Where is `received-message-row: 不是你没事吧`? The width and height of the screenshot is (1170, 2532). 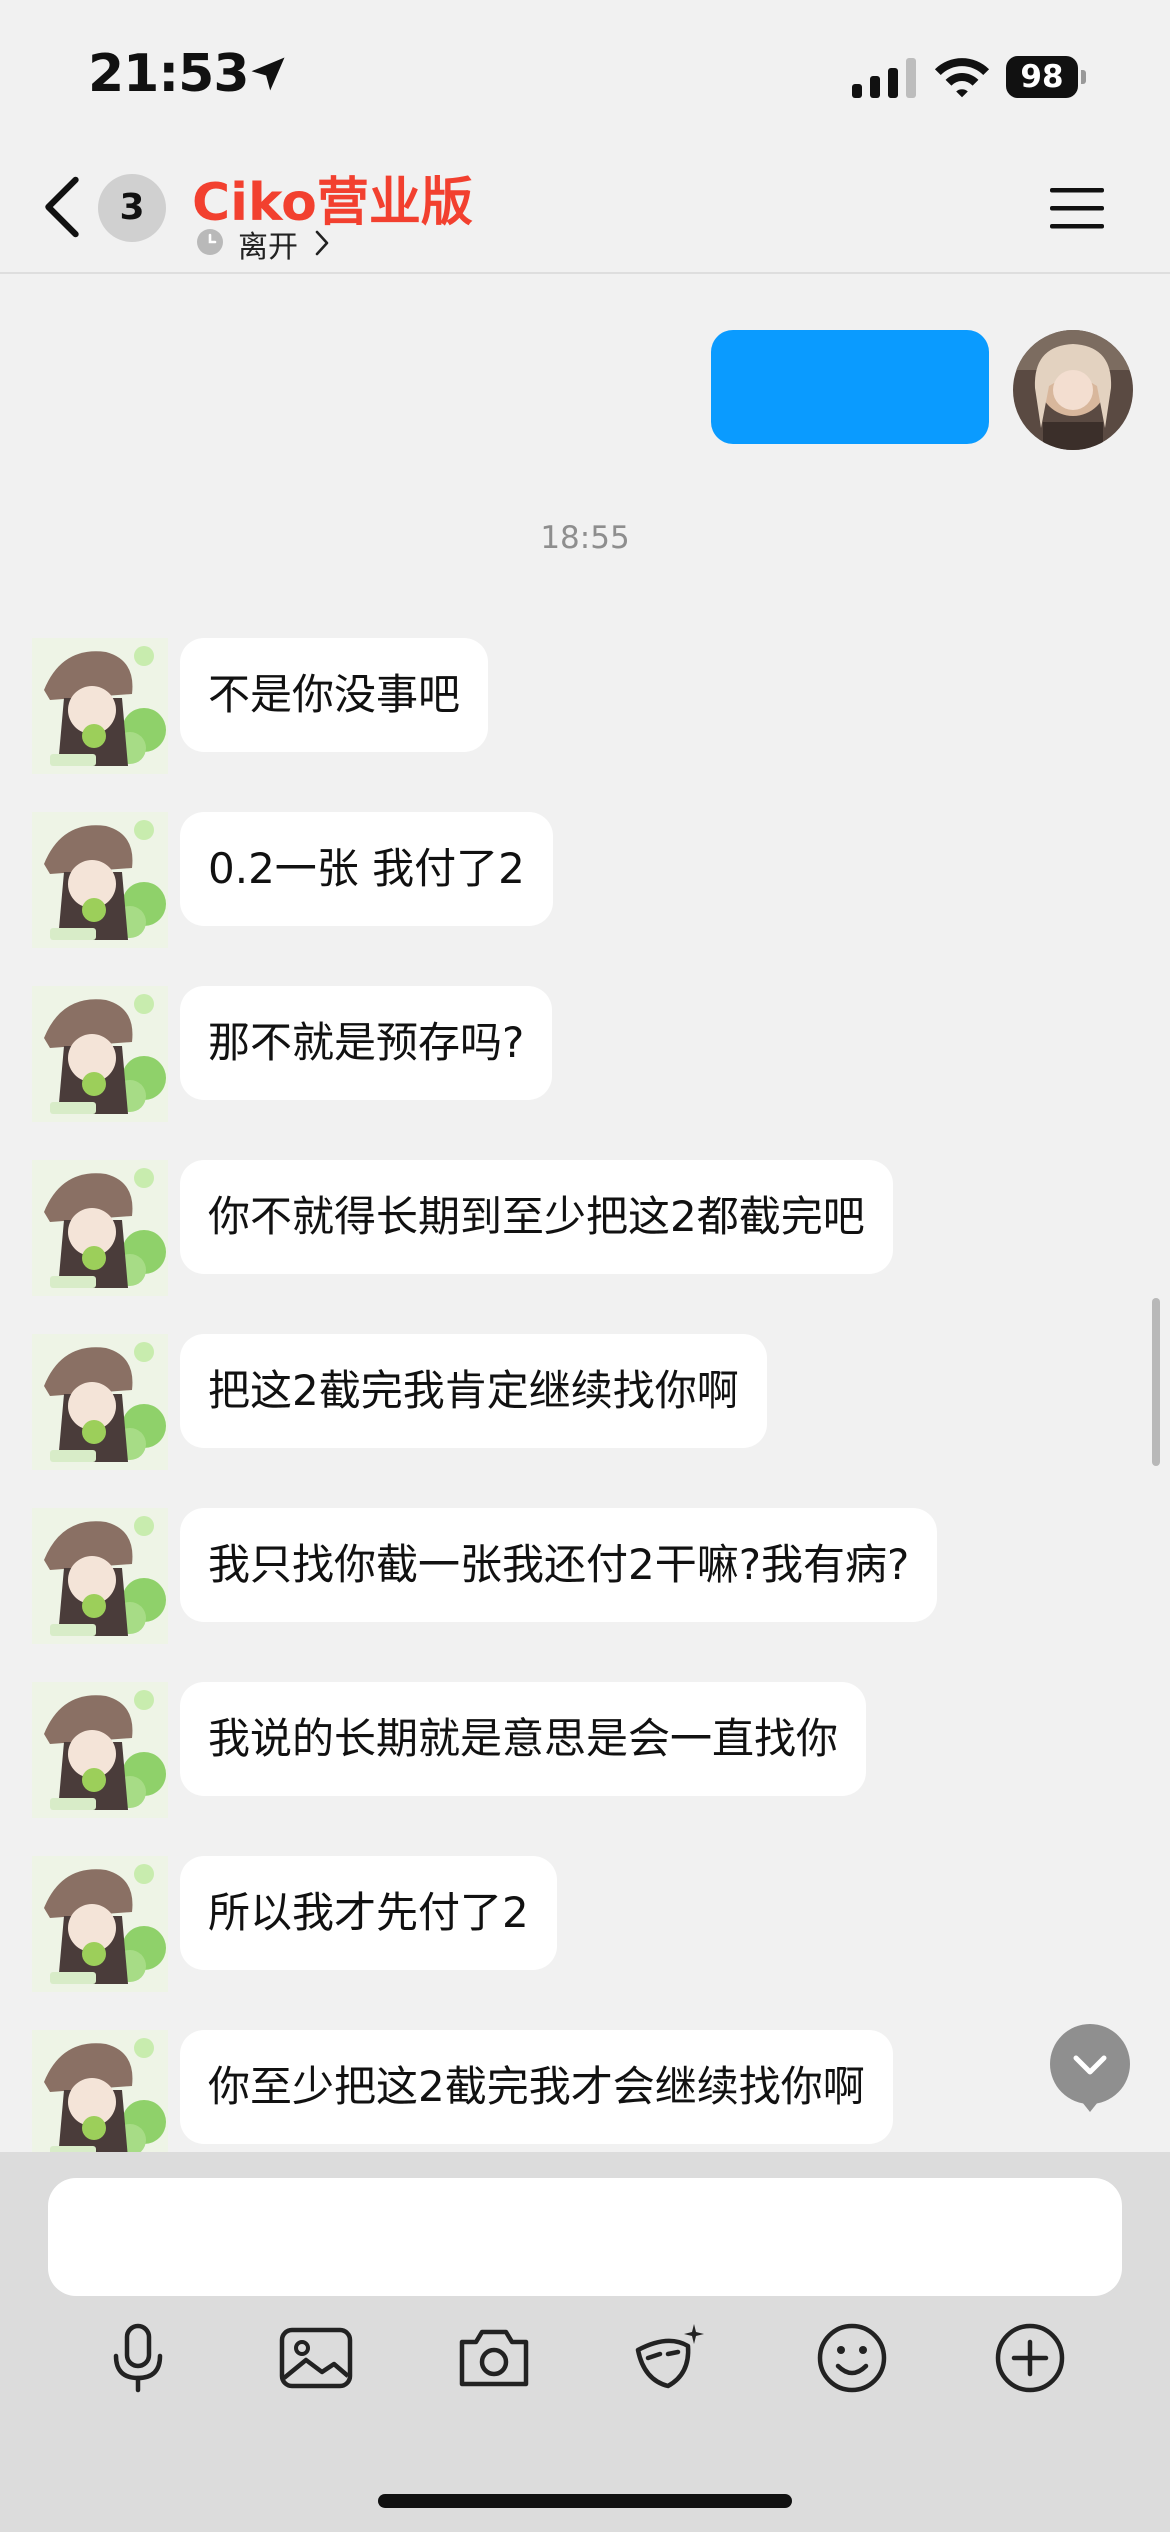
received-message-row: 不是你没事吧 is located at coordinates (585, 706).